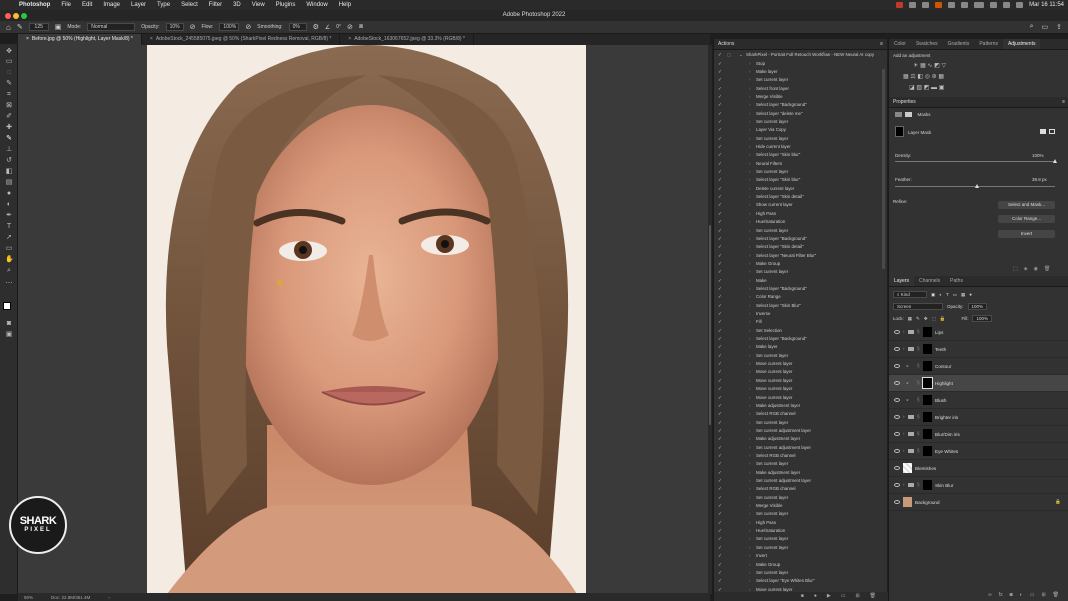  Describe the element at coordinates (1021, 595) in the screenshot. I see `new-adjustment-icon: ◐` at that location.